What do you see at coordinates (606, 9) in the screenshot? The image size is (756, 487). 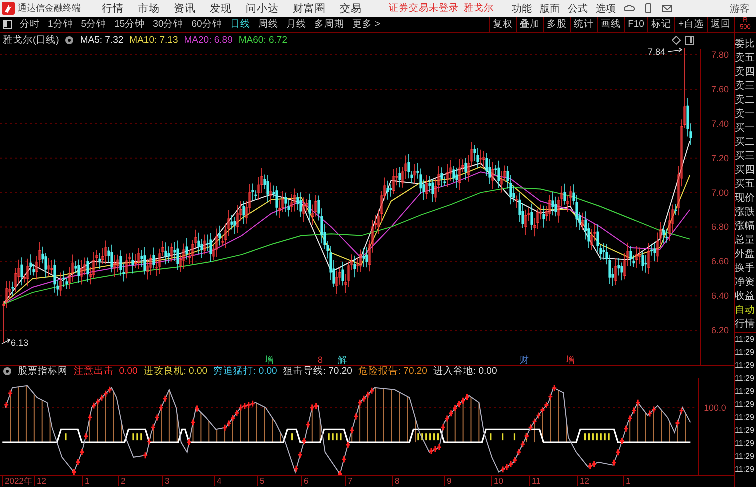 I see `menu-item: 选项` at bounding box center [606, 9].